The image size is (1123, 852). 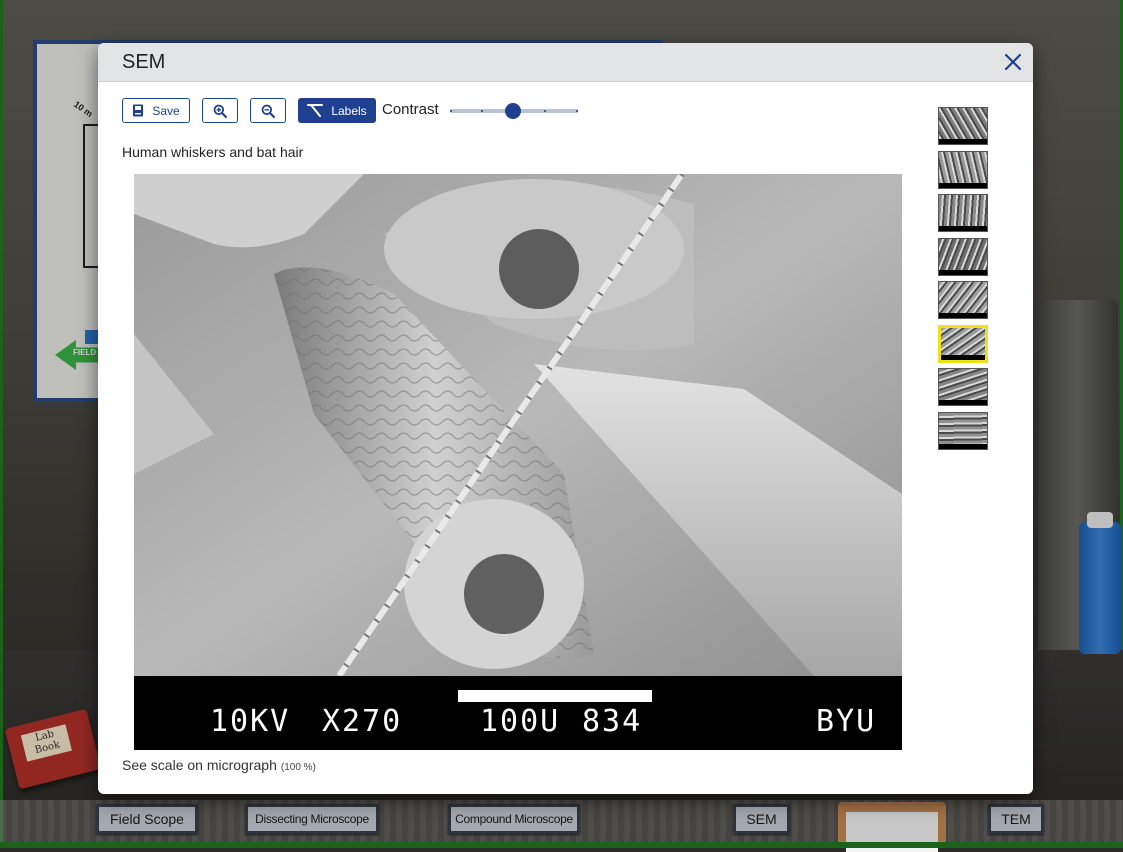 I want to click on modal-title: SEM, so click(x=144, y=62).